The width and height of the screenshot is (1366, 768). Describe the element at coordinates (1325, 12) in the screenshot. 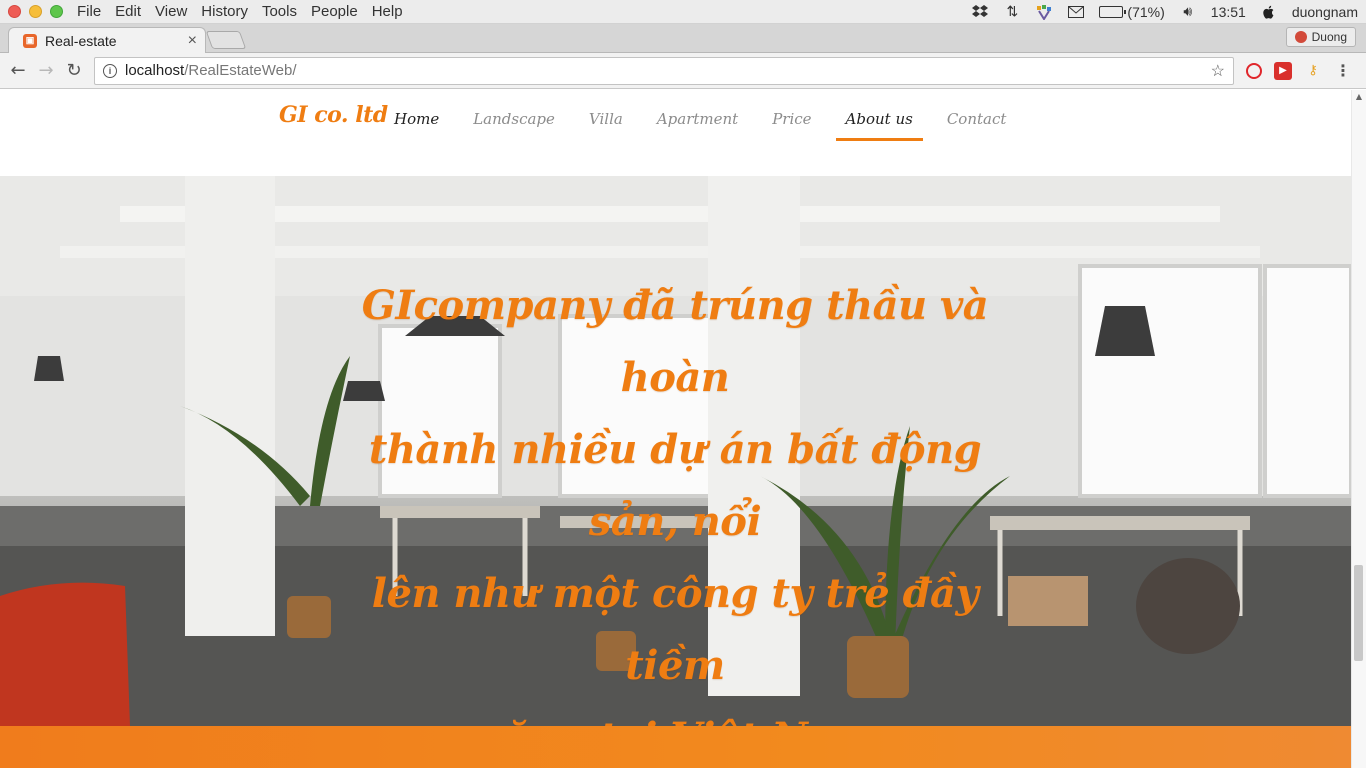

I see `user-name: duongnam` at that location.